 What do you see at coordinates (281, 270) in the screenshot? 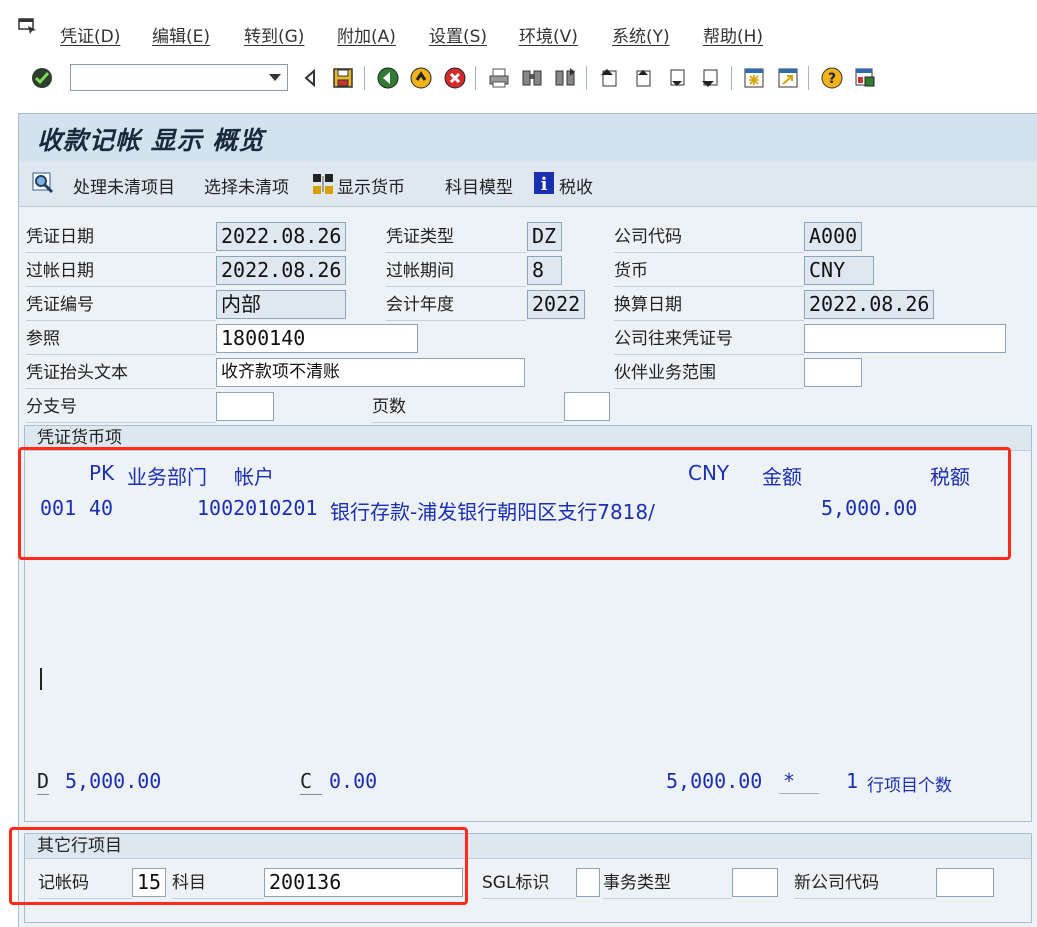
I see `posting-date-field: 2022.08.26` at bounding box center [281, 270].